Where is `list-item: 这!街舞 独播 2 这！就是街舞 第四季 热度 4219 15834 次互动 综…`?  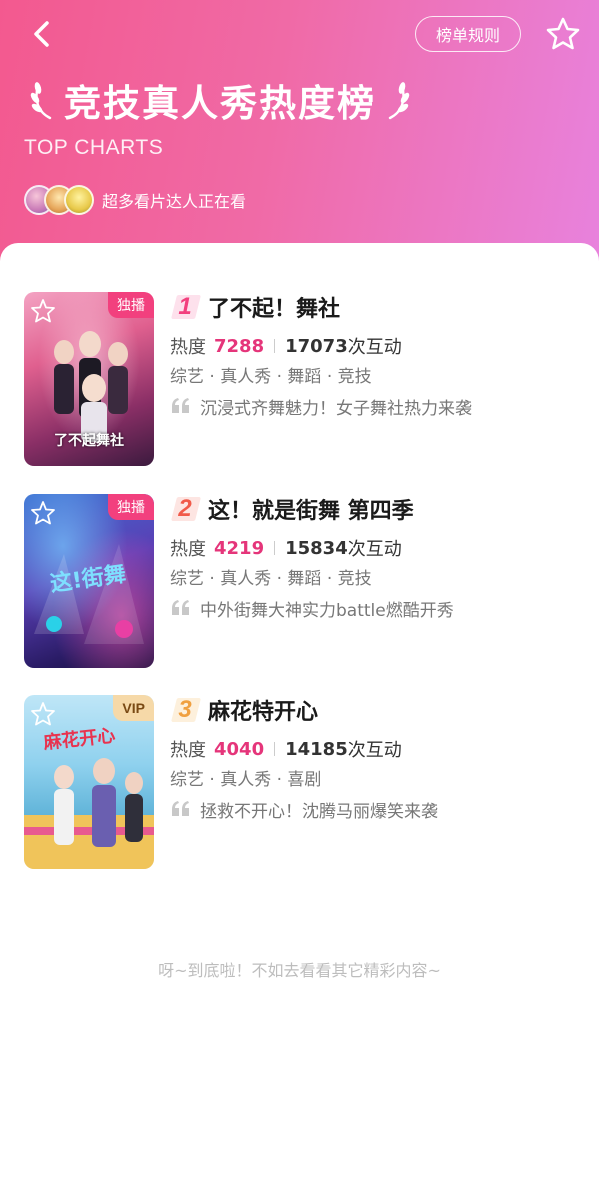
list-item: 这!街舞 独播 2 这！就是街舞 第四季 热度 4219 15834 次互动 综… is located at coordinates (304, 581).